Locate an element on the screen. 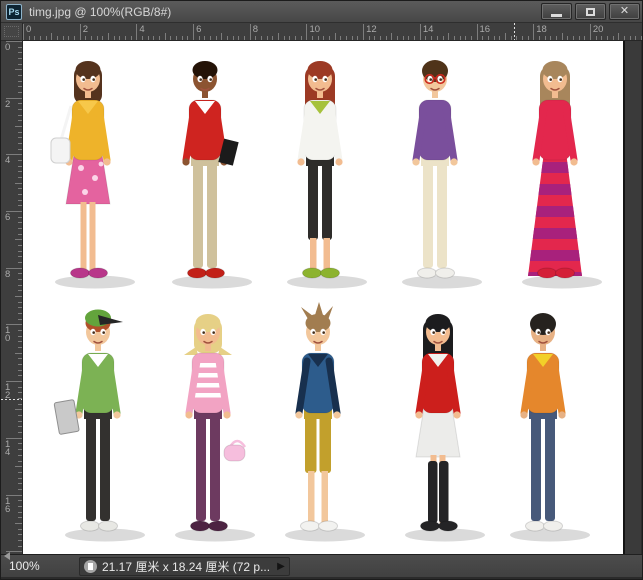 This screenshot has width=643, height=580. hruler-pointer-marker is located at coordinates (514, 31).